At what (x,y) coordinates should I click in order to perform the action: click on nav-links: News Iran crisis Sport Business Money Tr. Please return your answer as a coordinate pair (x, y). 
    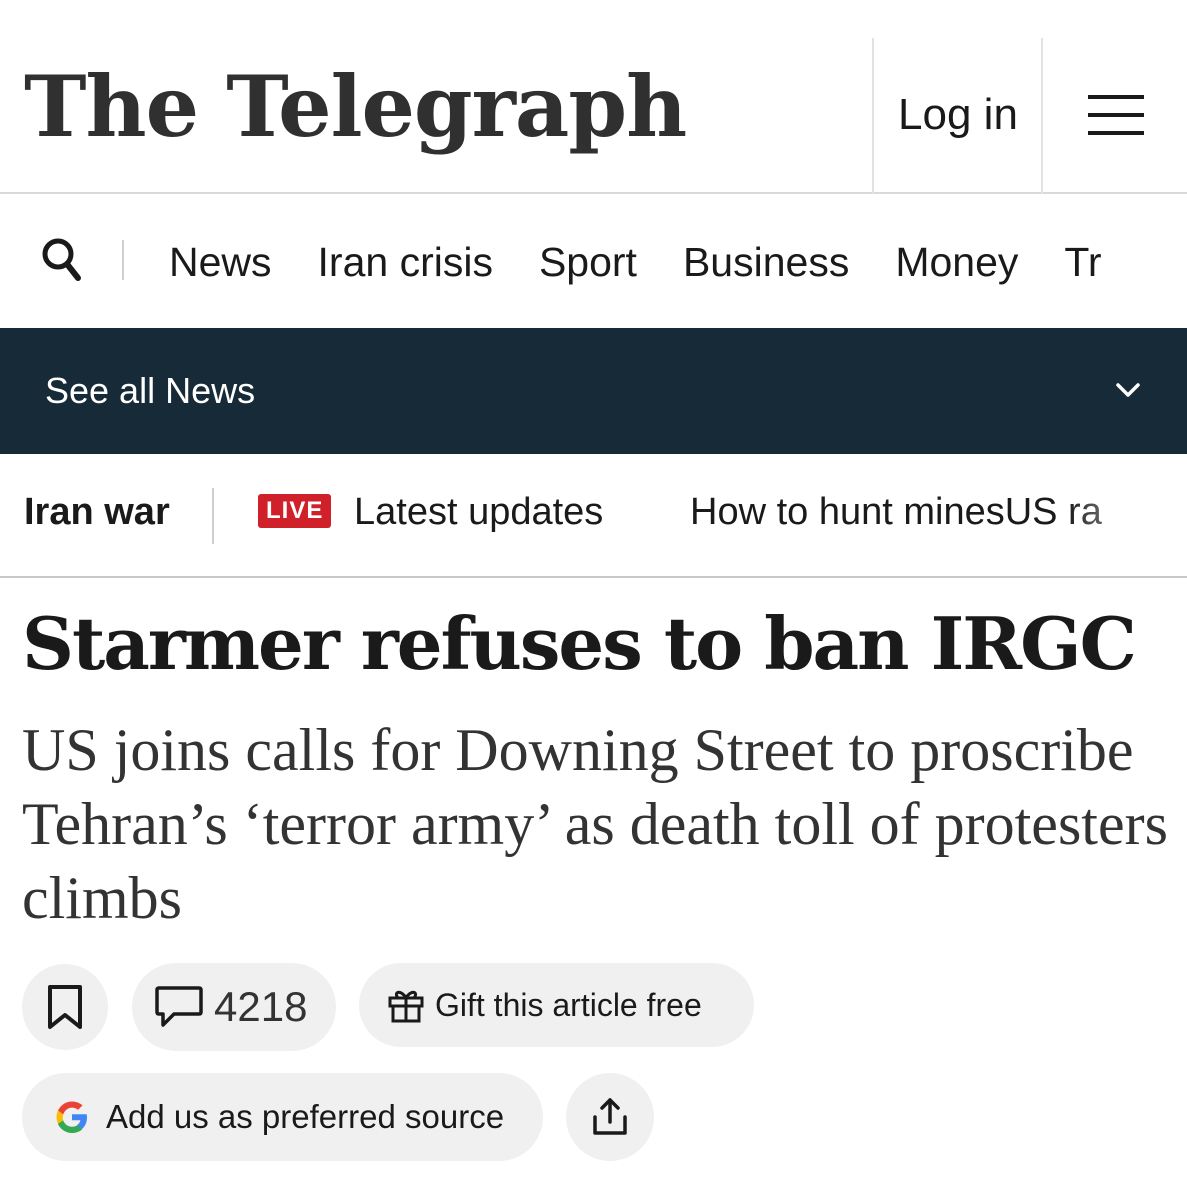
    Looking at the image, I should click on (635, 262).